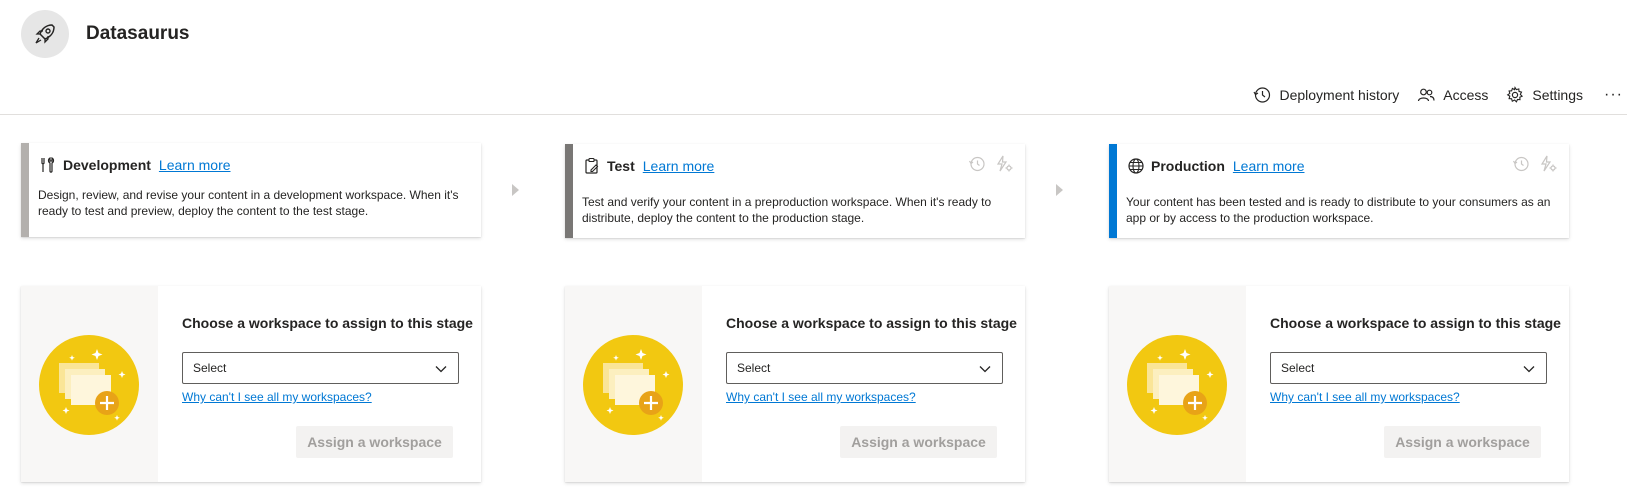  I want to click on rocket-icon, so click(45, 34).